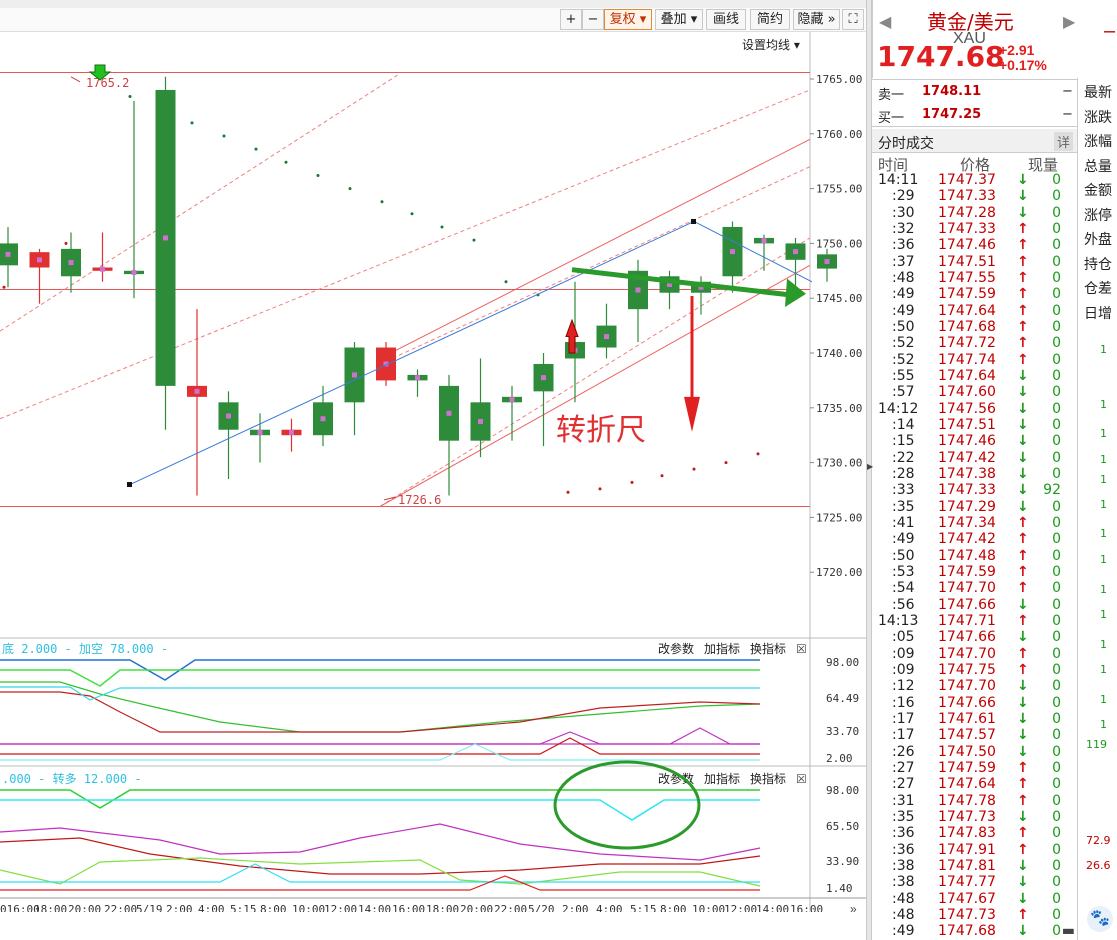  I want to click on side-stat-label: 涨停, so click(1098, 215).